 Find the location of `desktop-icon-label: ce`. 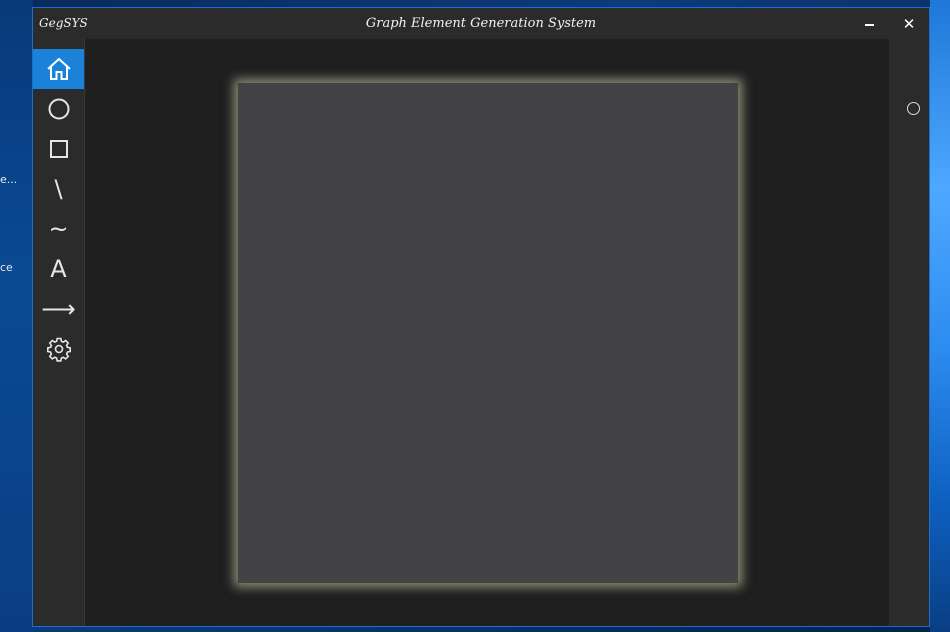

desktop-icon-label: ce is located at coordinates (6, 267).